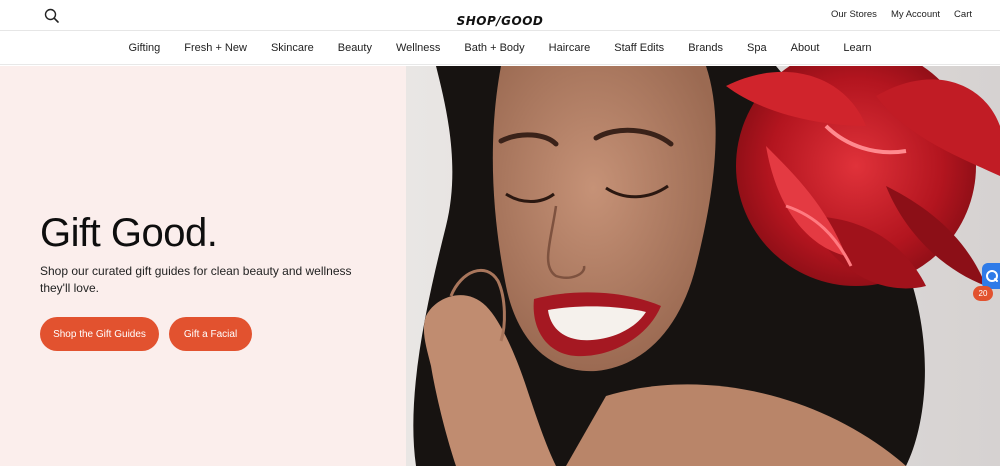 The image size is (1000, 466). I want to click on chat-notification-badge: 20, so click(983, 293).